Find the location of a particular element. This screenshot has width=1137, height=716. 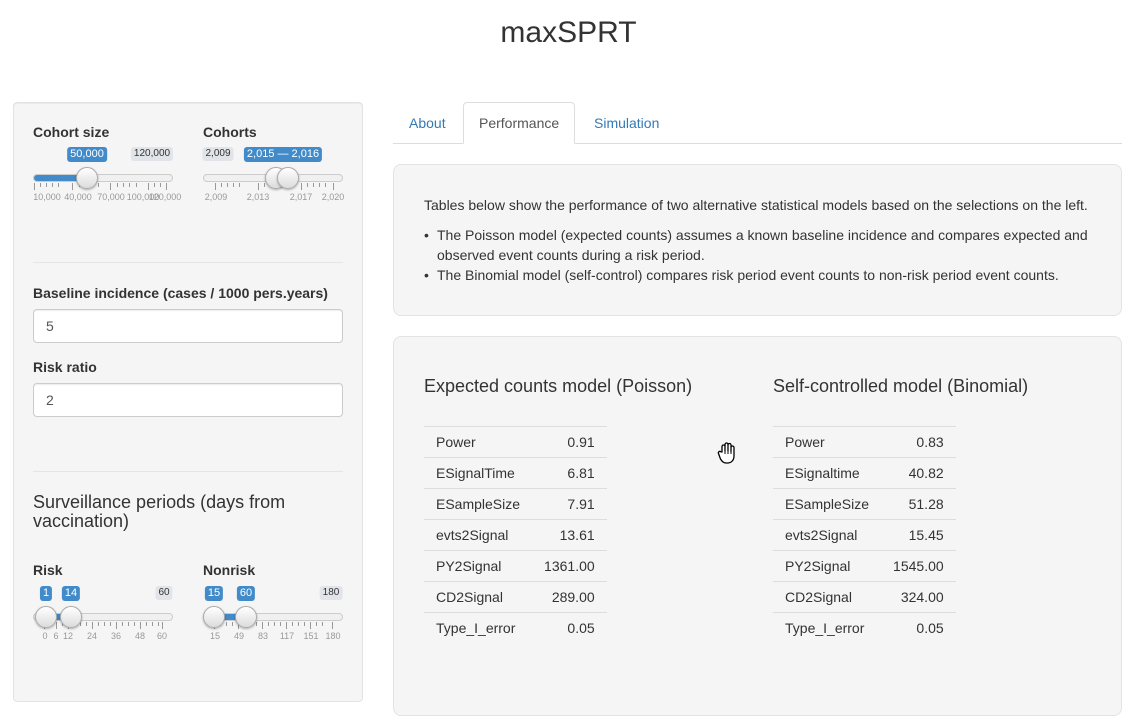

slider-tick-label: 151 is located at coordinates (311, 636).